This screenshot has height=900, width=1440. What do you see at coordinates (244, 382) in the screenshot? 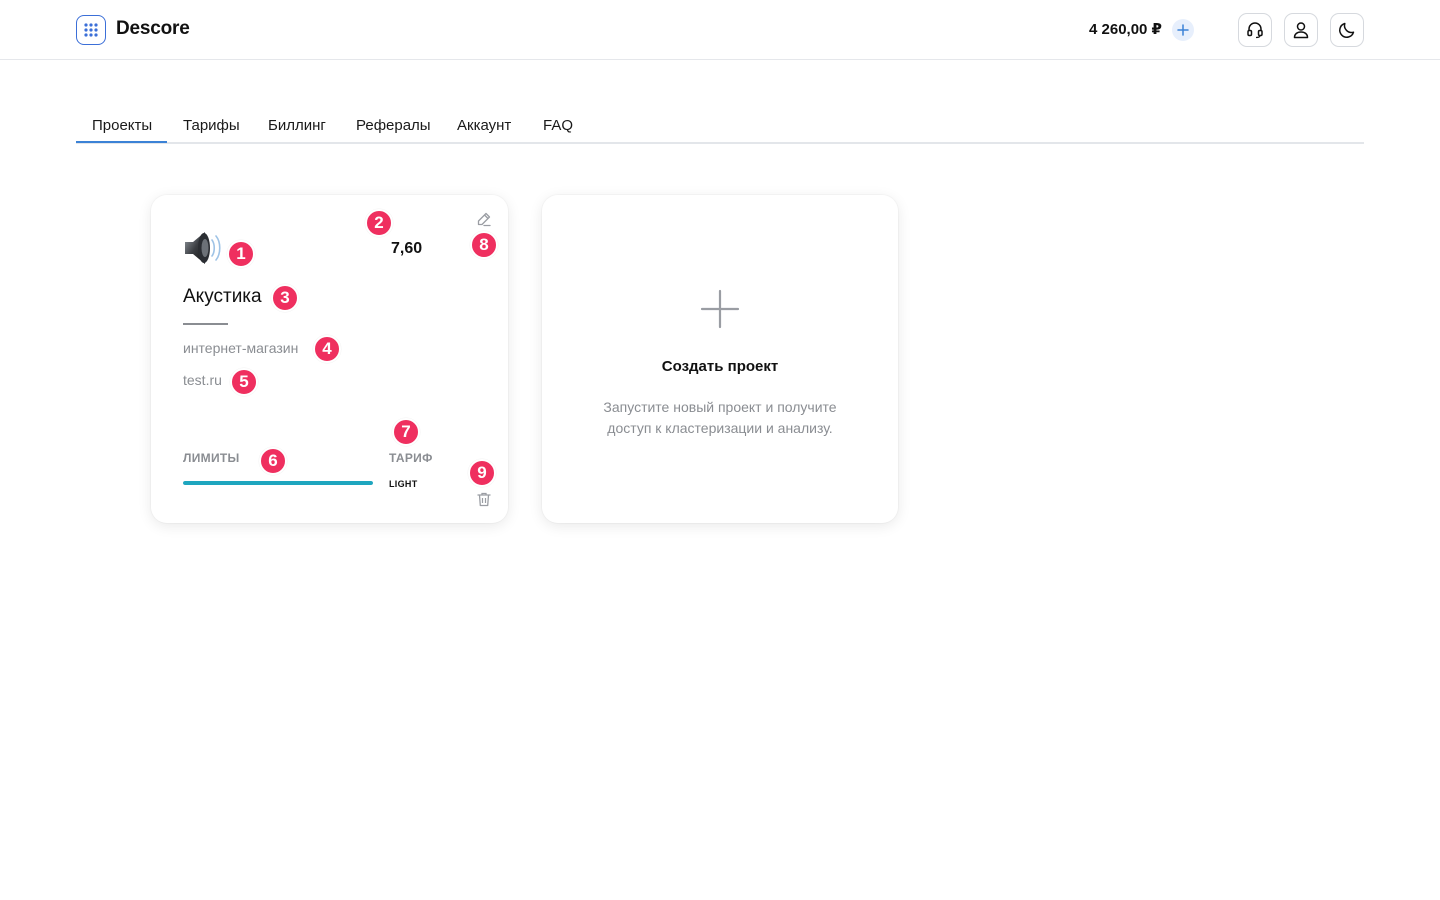
I see `annotation-marker: 5` at bounding box center [244, 382].